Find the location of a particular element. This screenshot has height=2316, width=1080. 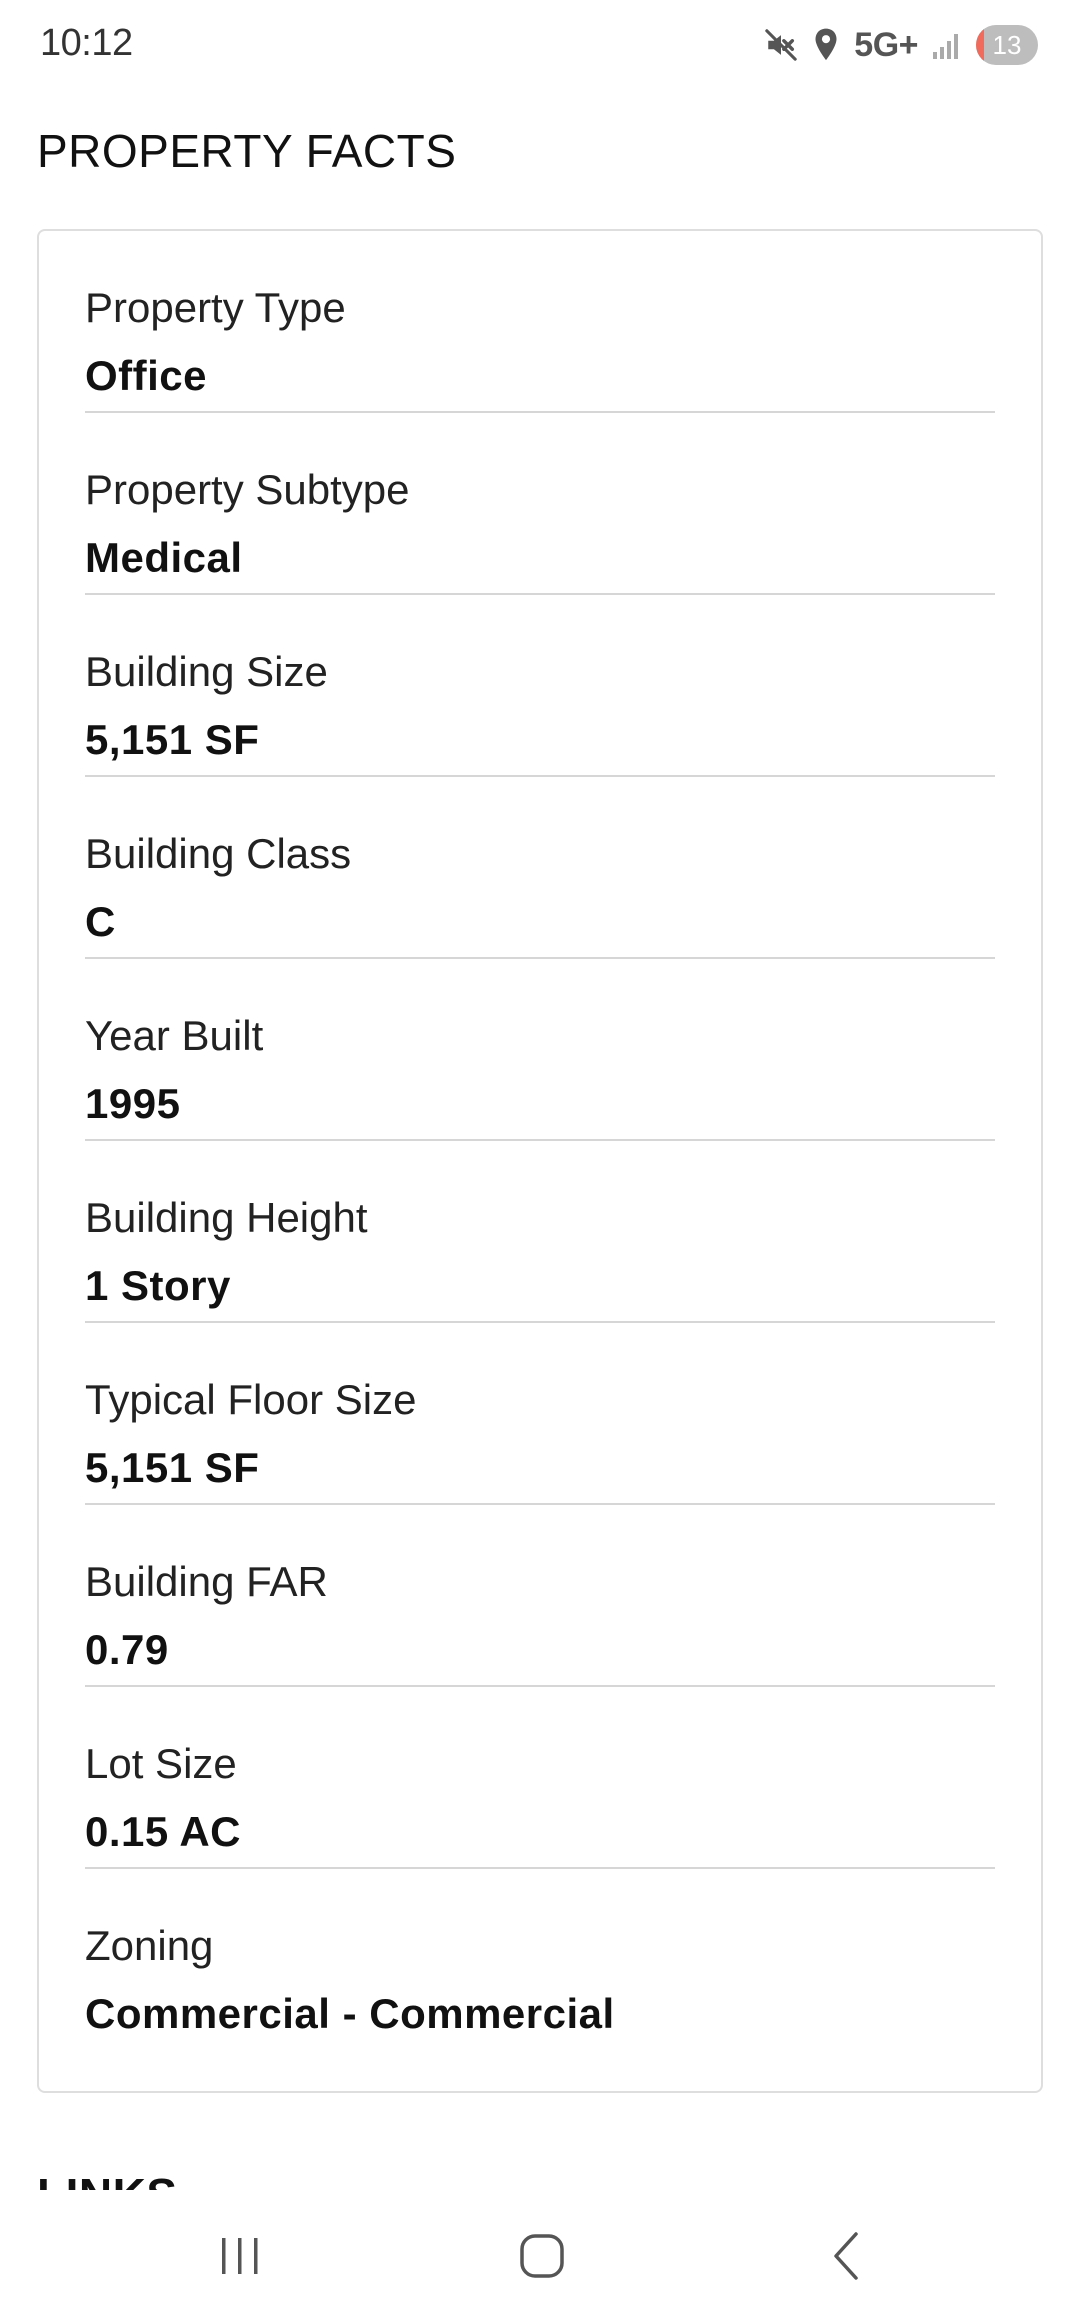

fact-row: Building Class C is located at coordinates (540, 868).